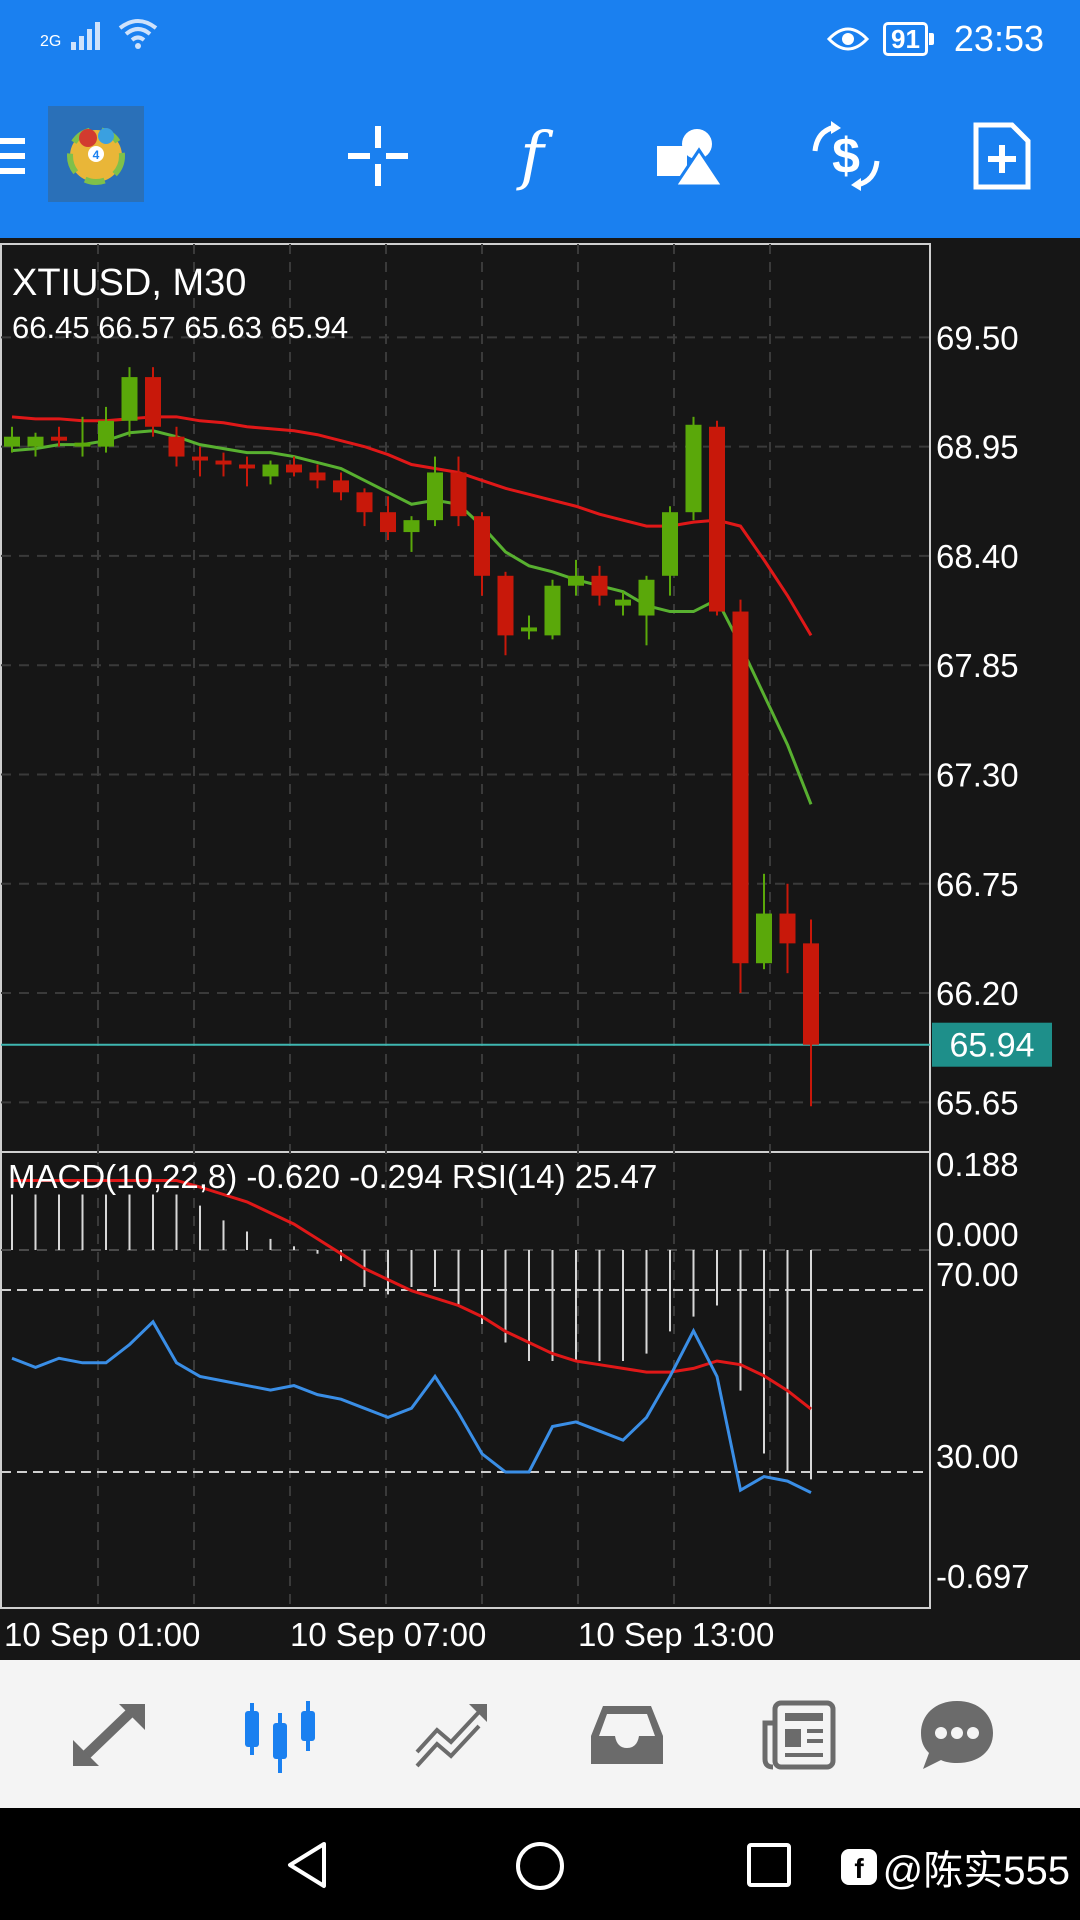  What do you see at coordinates (935, 39) in the screenshot?
I see `status-right: 91 23:53` at bounding box center [935, 39].